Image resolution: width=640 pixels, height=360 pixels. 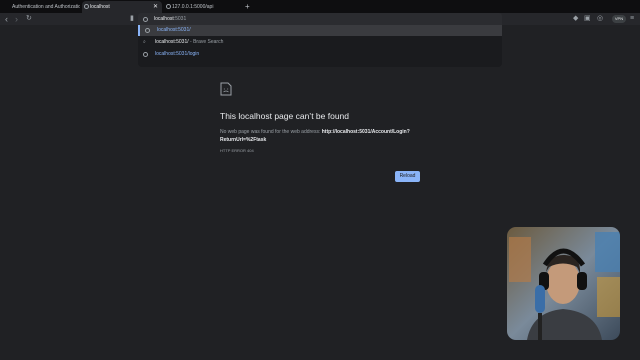 What do you see at coordinates (320, 30) in the screenshot?
I see `suggestion-item: localhost:5031/` at bounding box center [320, 30].